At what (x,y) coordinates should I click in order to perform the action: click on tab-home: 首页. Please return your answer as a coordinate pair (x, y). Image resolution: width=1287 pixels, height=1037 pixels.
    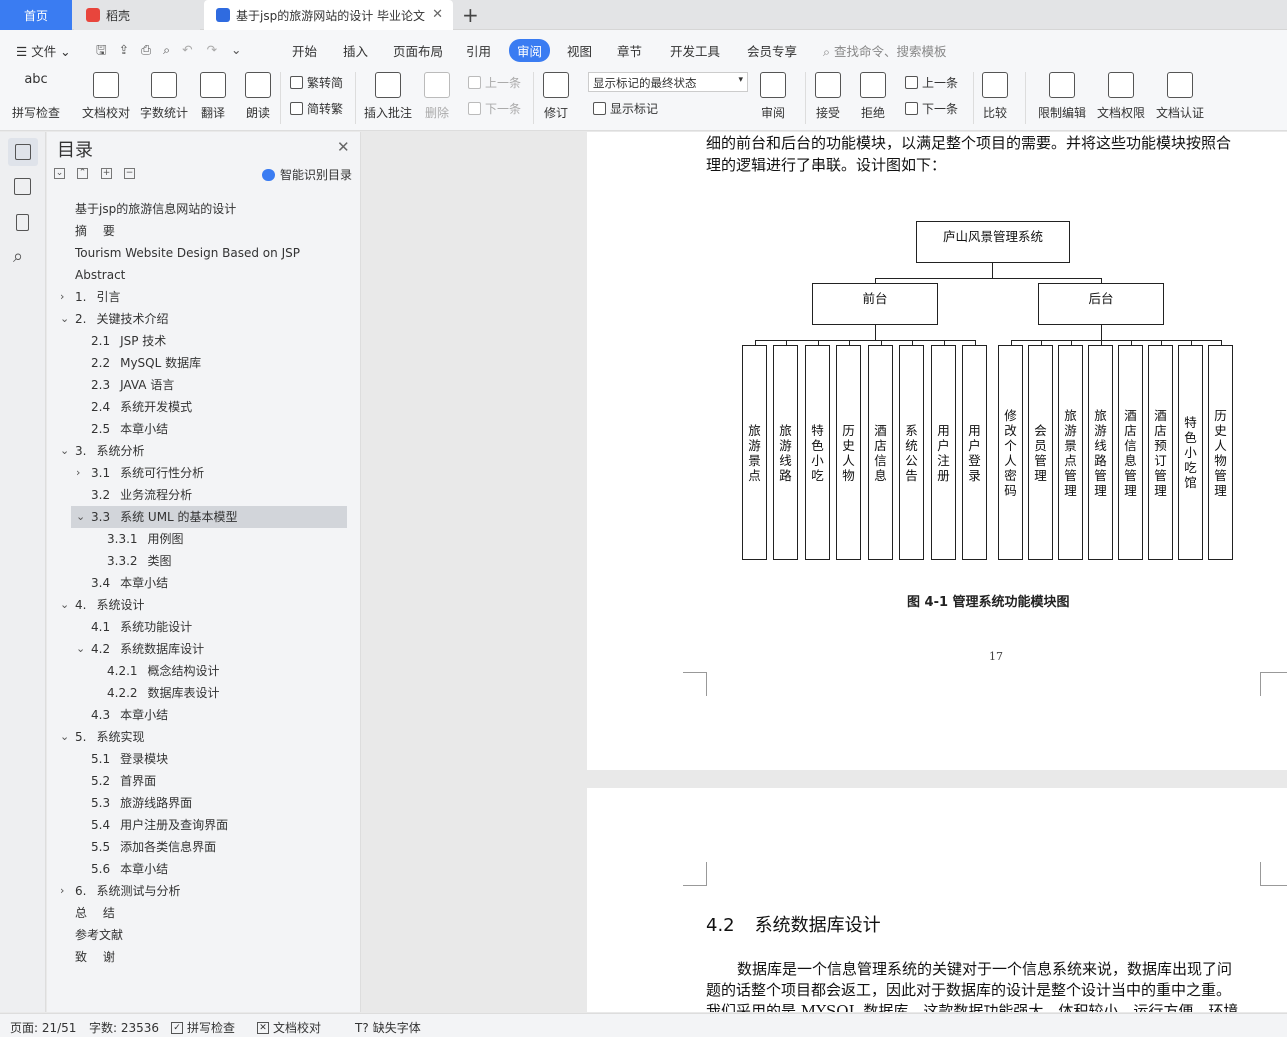
    Looking at the image, I should click on (36, 15).